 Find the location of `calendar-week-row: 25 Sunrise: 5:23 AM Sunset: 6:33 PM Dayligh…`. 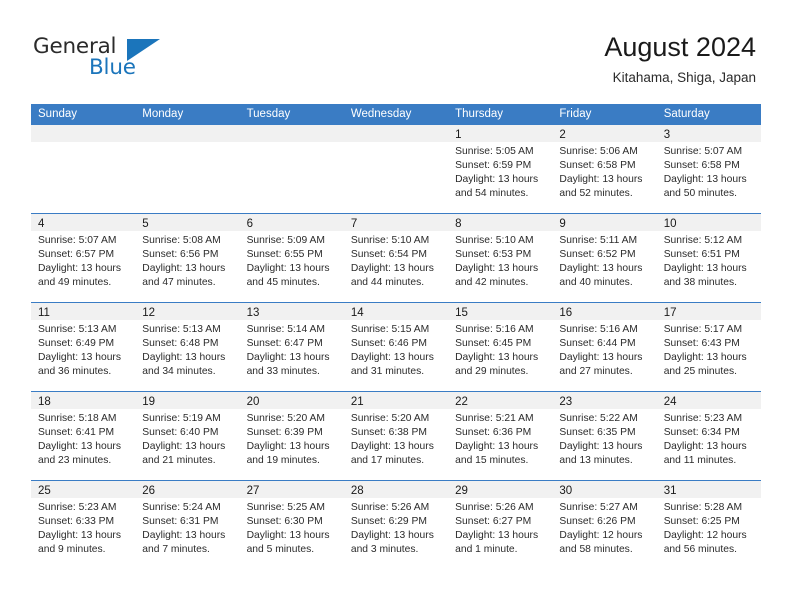

calendar-week-row: 25 Sunrise: 5:23 AM Sunset: 6:33 PM Dayligh… is located at coordinates (396, 524).